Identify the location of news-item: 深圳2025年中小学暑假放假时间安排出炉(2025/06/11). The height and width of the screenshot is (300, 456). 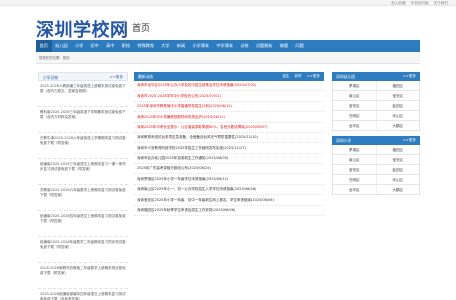
(229, 117).